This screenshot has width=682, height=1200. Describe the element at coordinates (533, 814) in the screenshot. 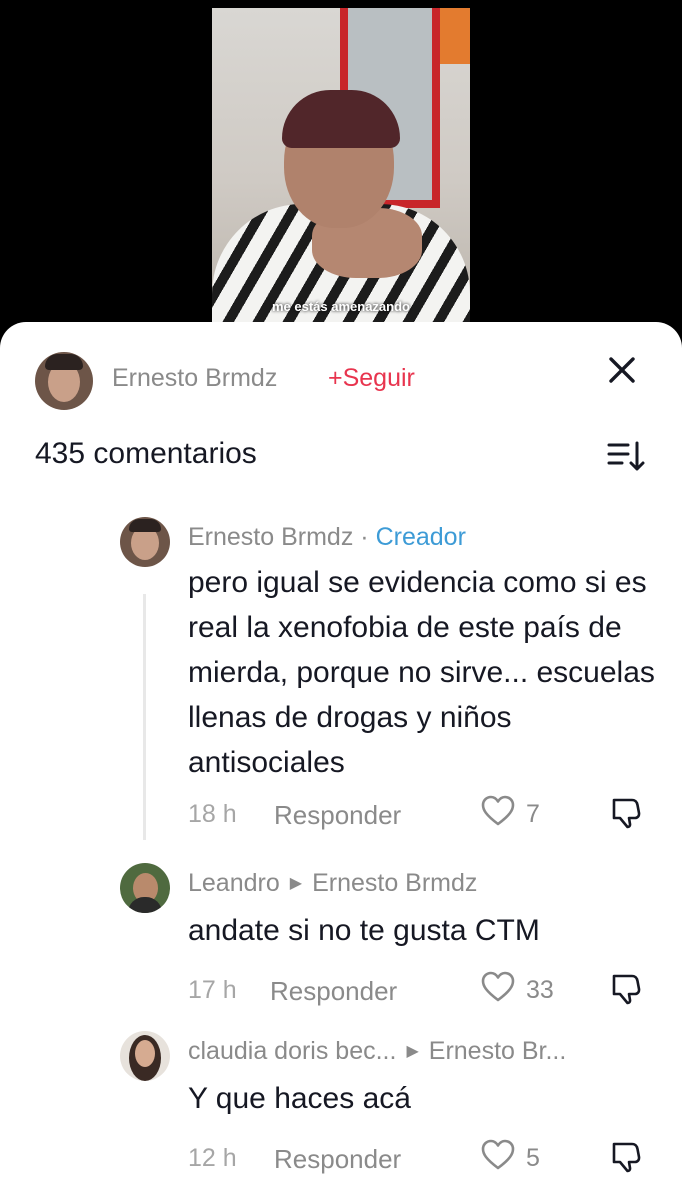

I see `like-count: 7` at that location.